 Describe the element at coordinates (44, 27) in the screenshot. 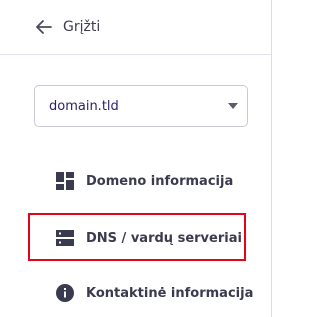

I see `arrow-left-icon` at that location.